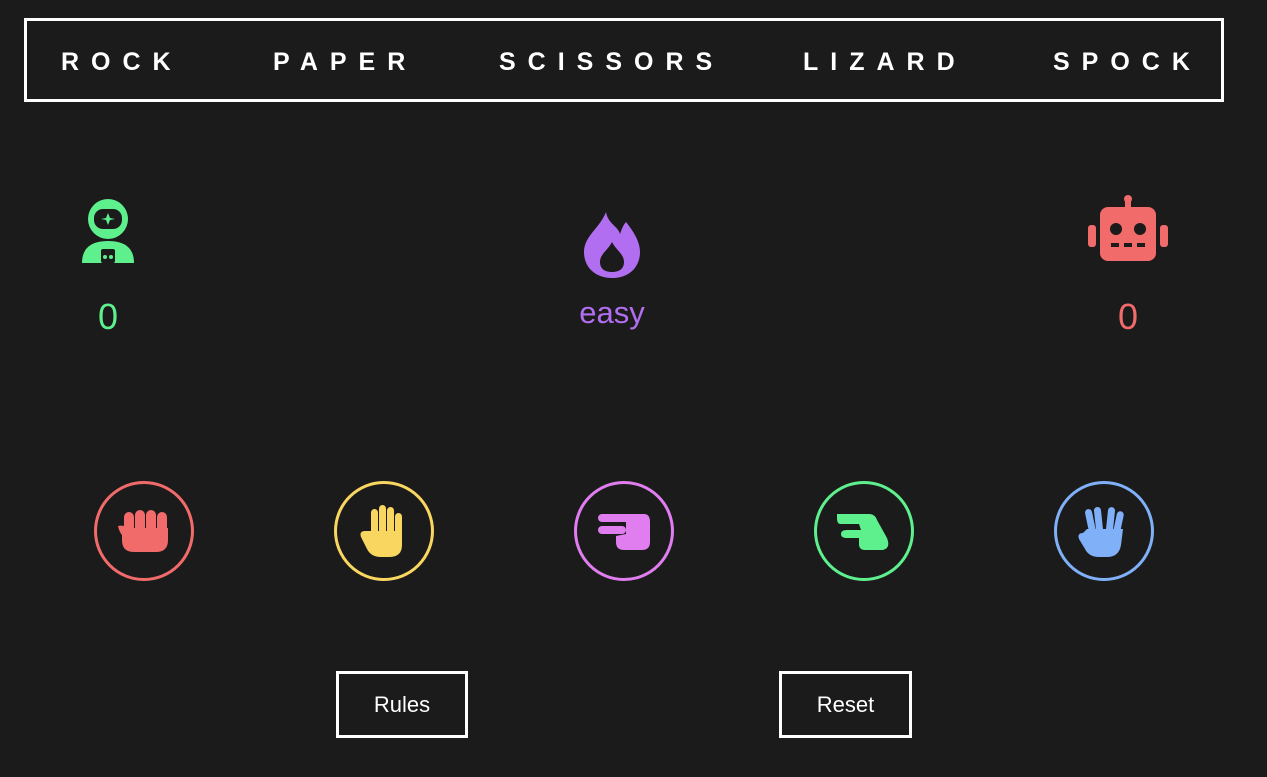  What do you see at coordinates (612, 312) in the screenshot?
I see `difficulty-label: easy` at bounding box center [612, 312].